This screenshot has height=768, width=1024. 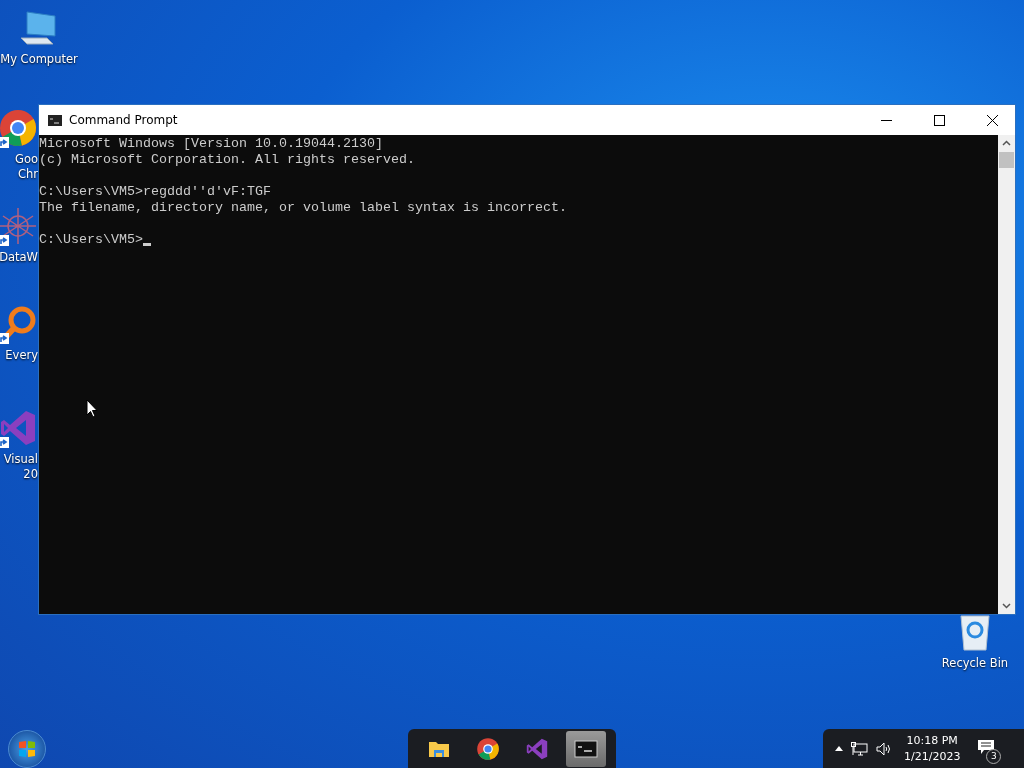 I want to click on desktop-icon-label: Every, so click(x=21, y=355).